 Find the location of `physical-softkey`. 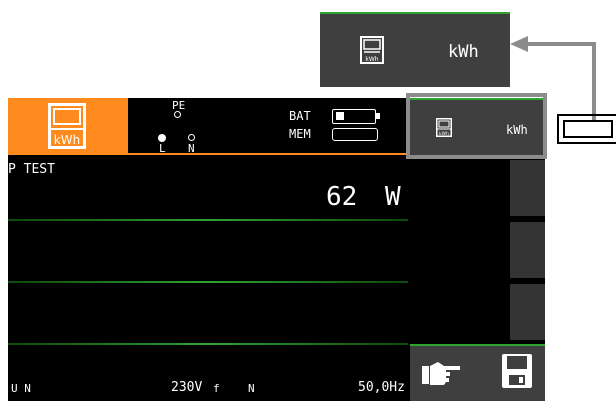

physical-softkey is located at coordinates (586, 129).